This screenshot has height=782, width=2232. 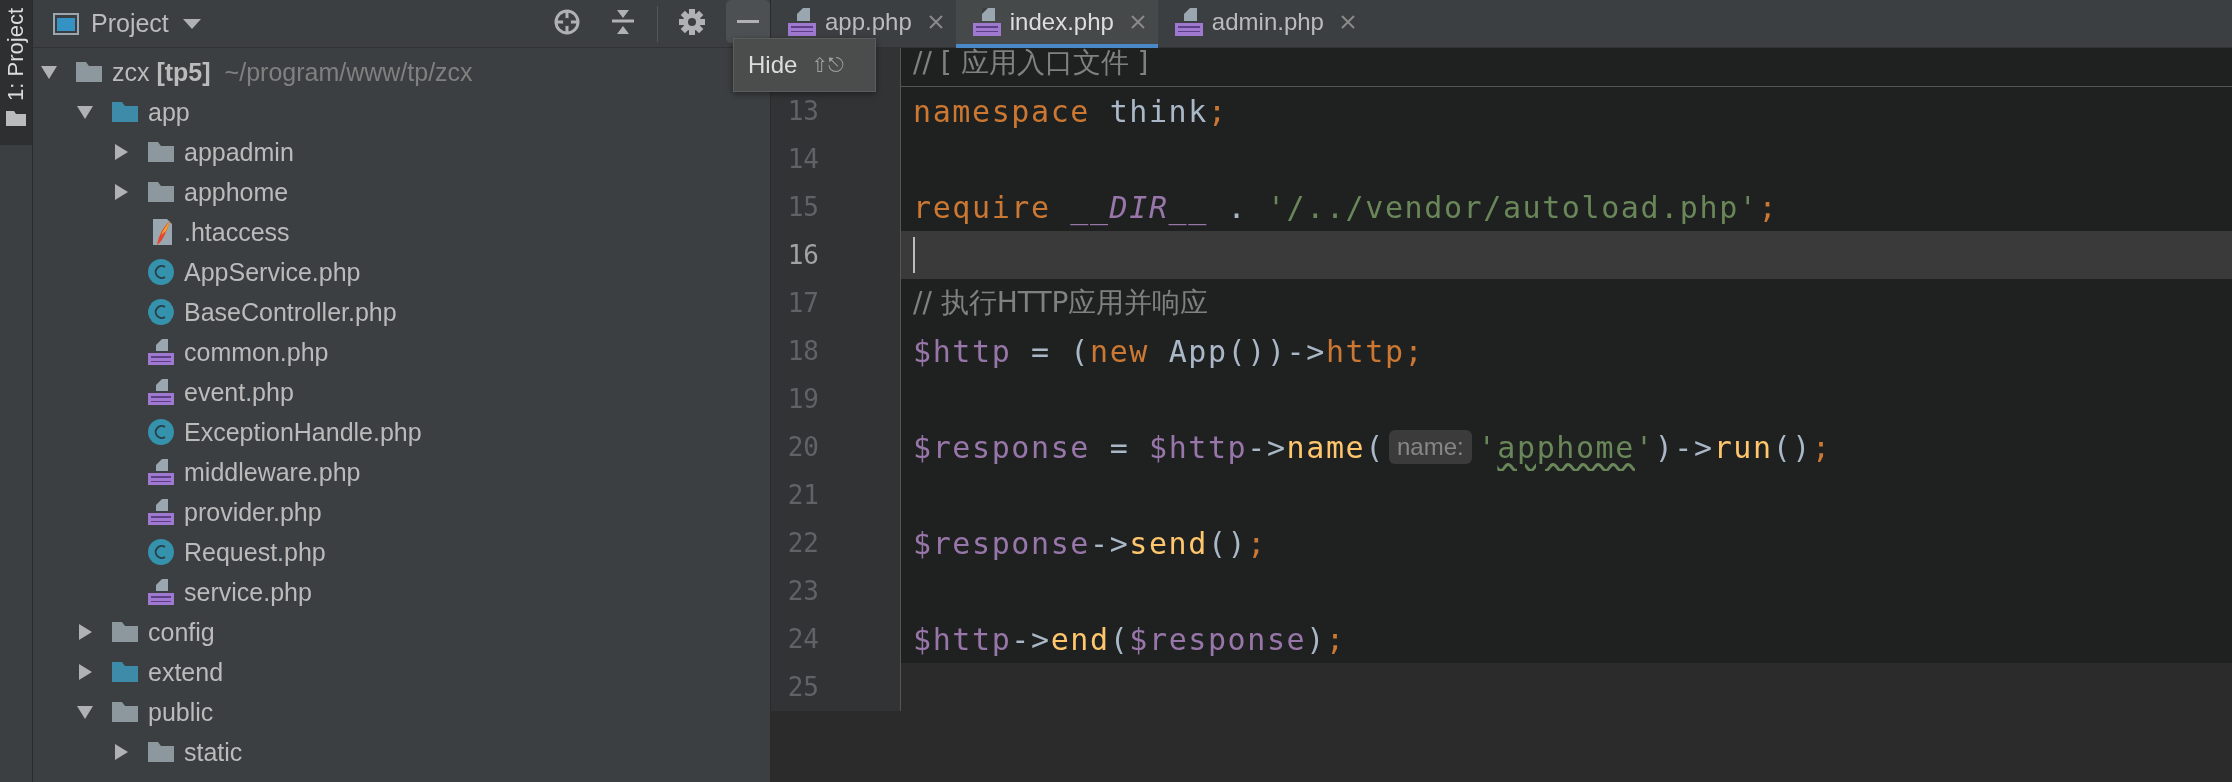 I want to click on code-text: $http->end($response);, so click(x=1129, y=639).